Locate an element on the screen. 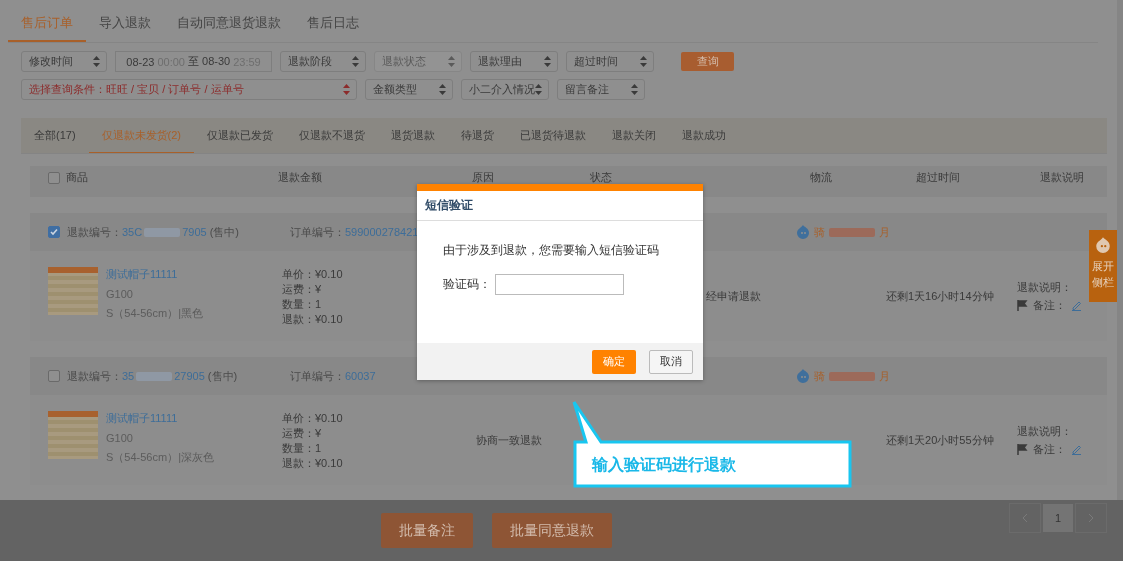 This screenshot has width=1123, height=561. confirm-button: 确定 is located at coordinates (614, 361).